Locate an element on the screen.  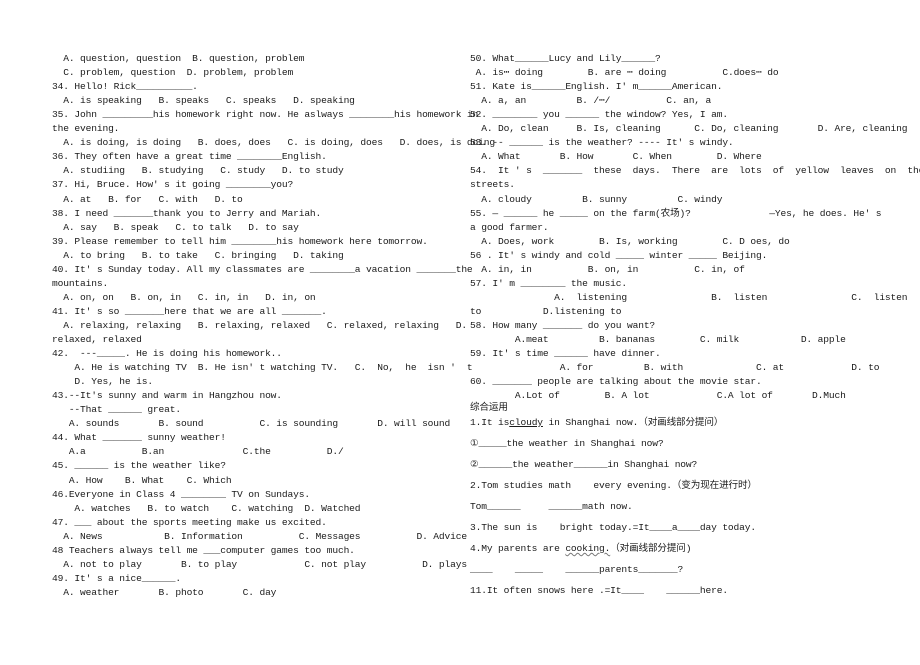
right-line: A.meat B. bananas C. milk D. apple is located at coordinates (658, 339).